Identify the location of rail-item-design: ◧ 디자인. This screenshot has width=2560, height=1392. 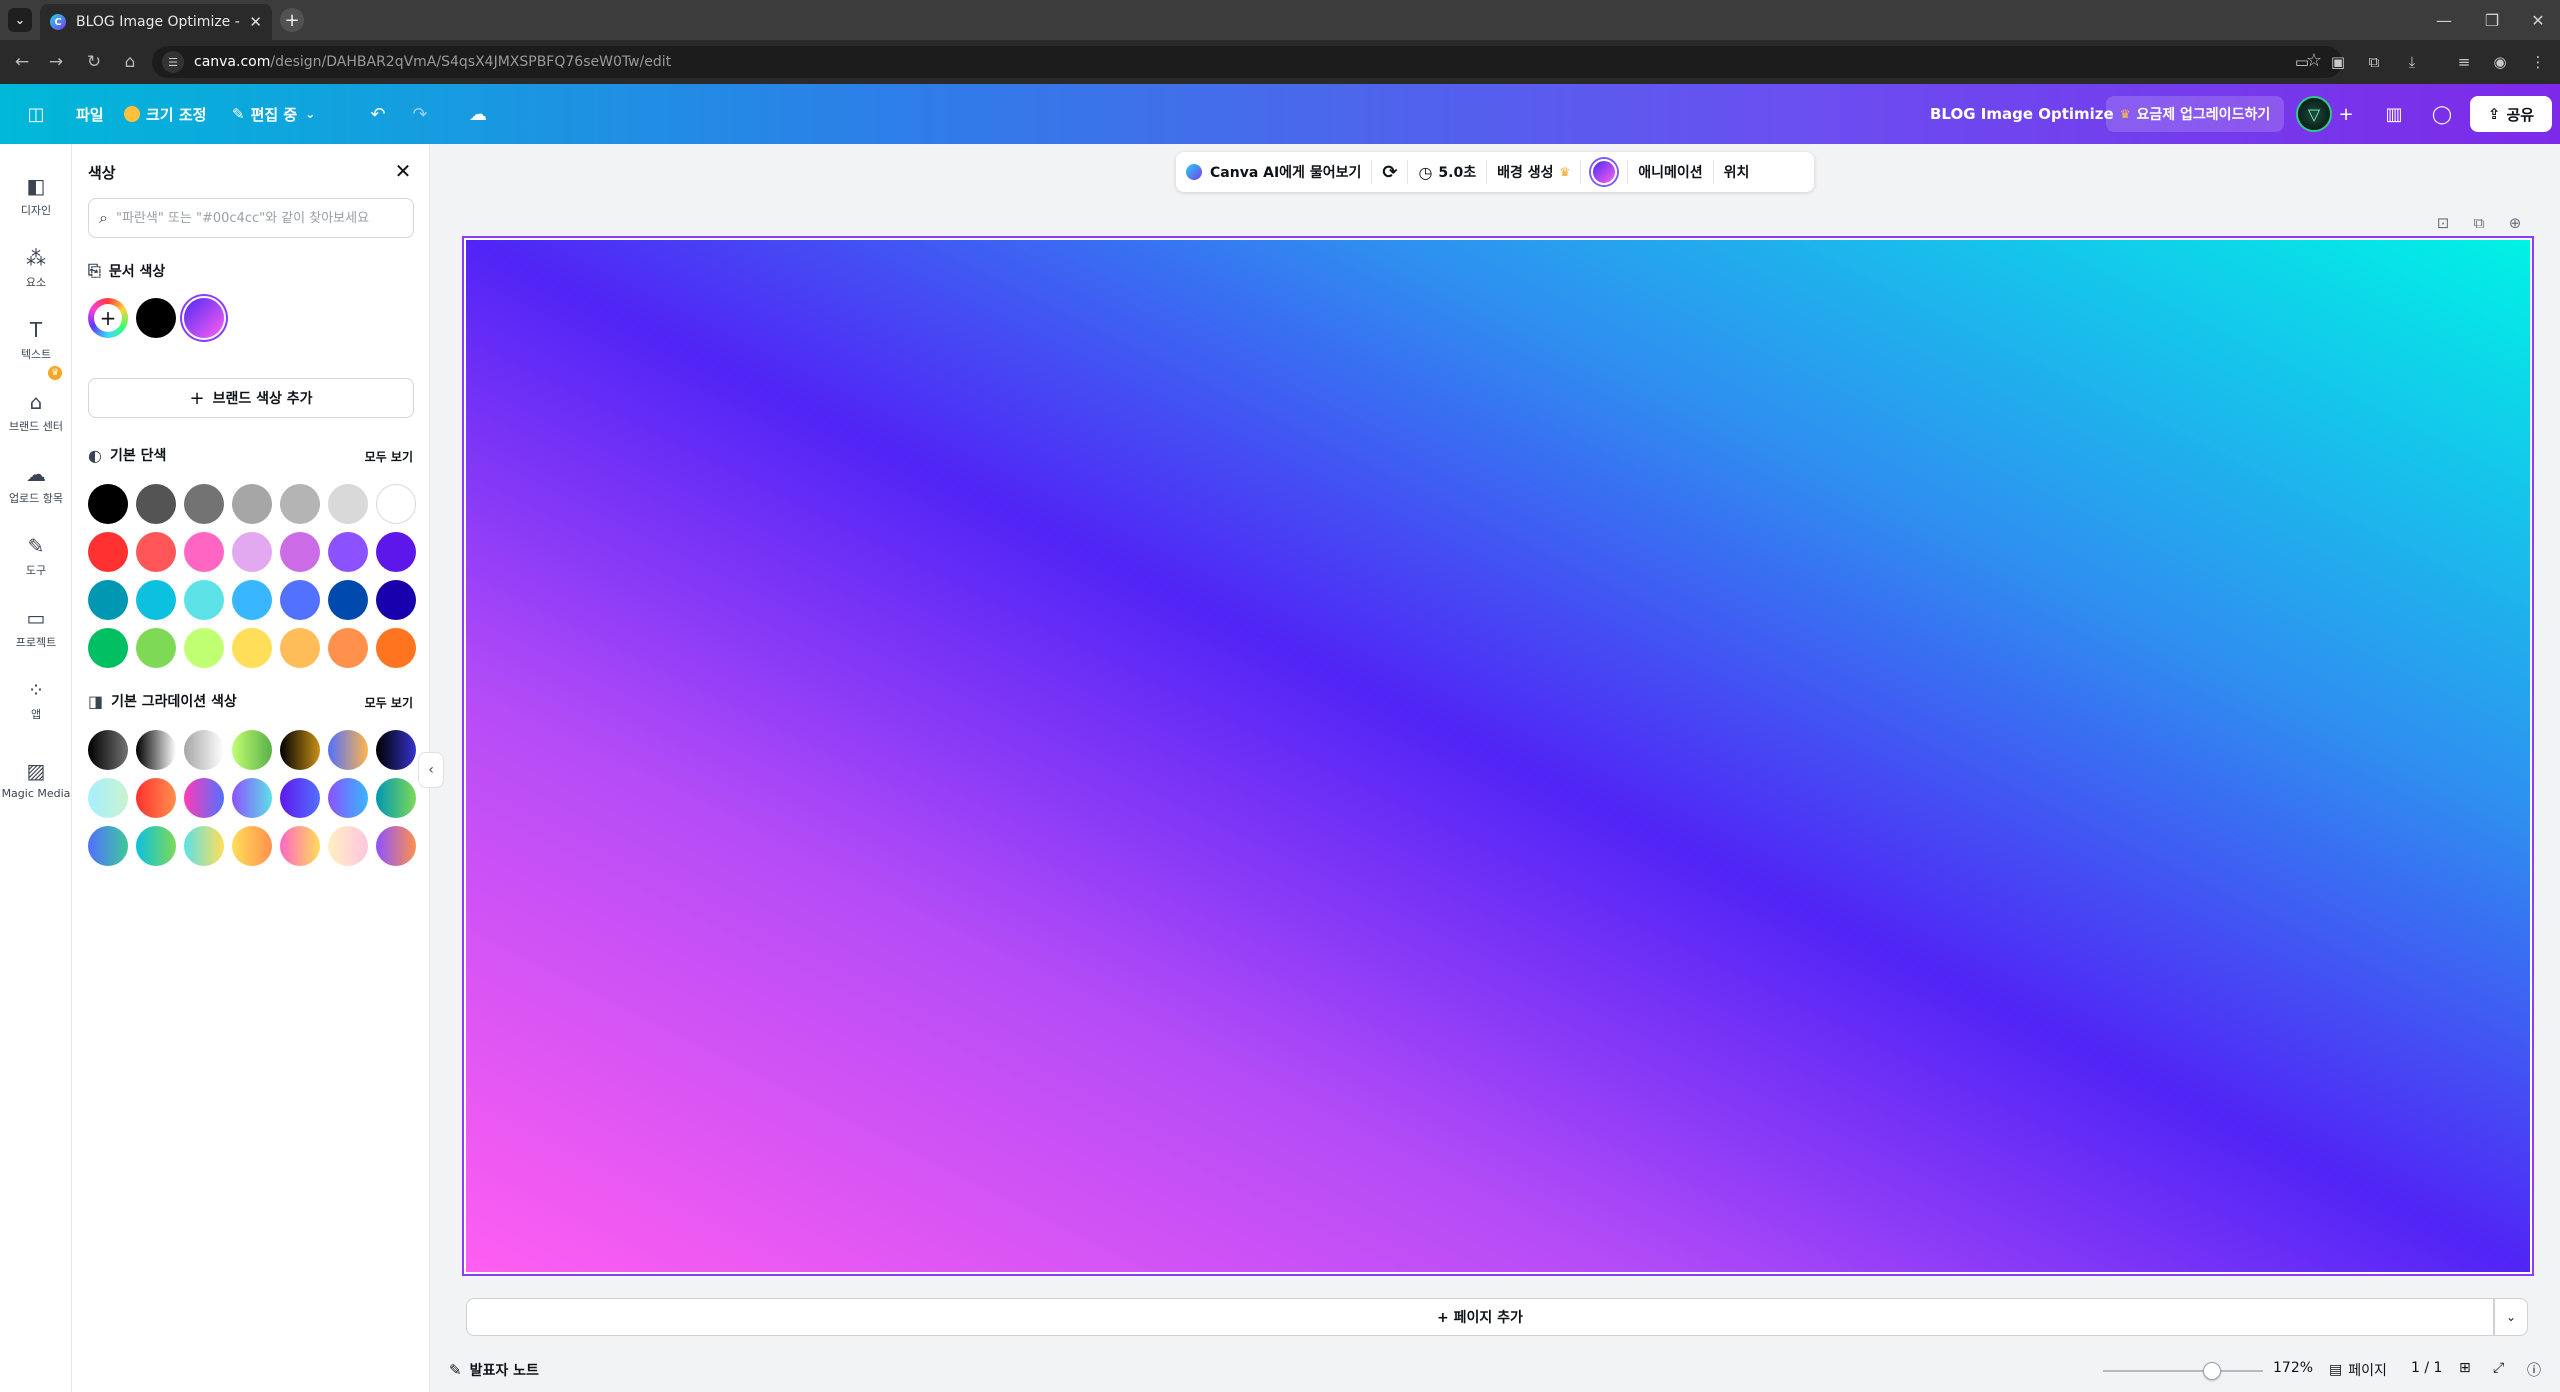
(36, 195).